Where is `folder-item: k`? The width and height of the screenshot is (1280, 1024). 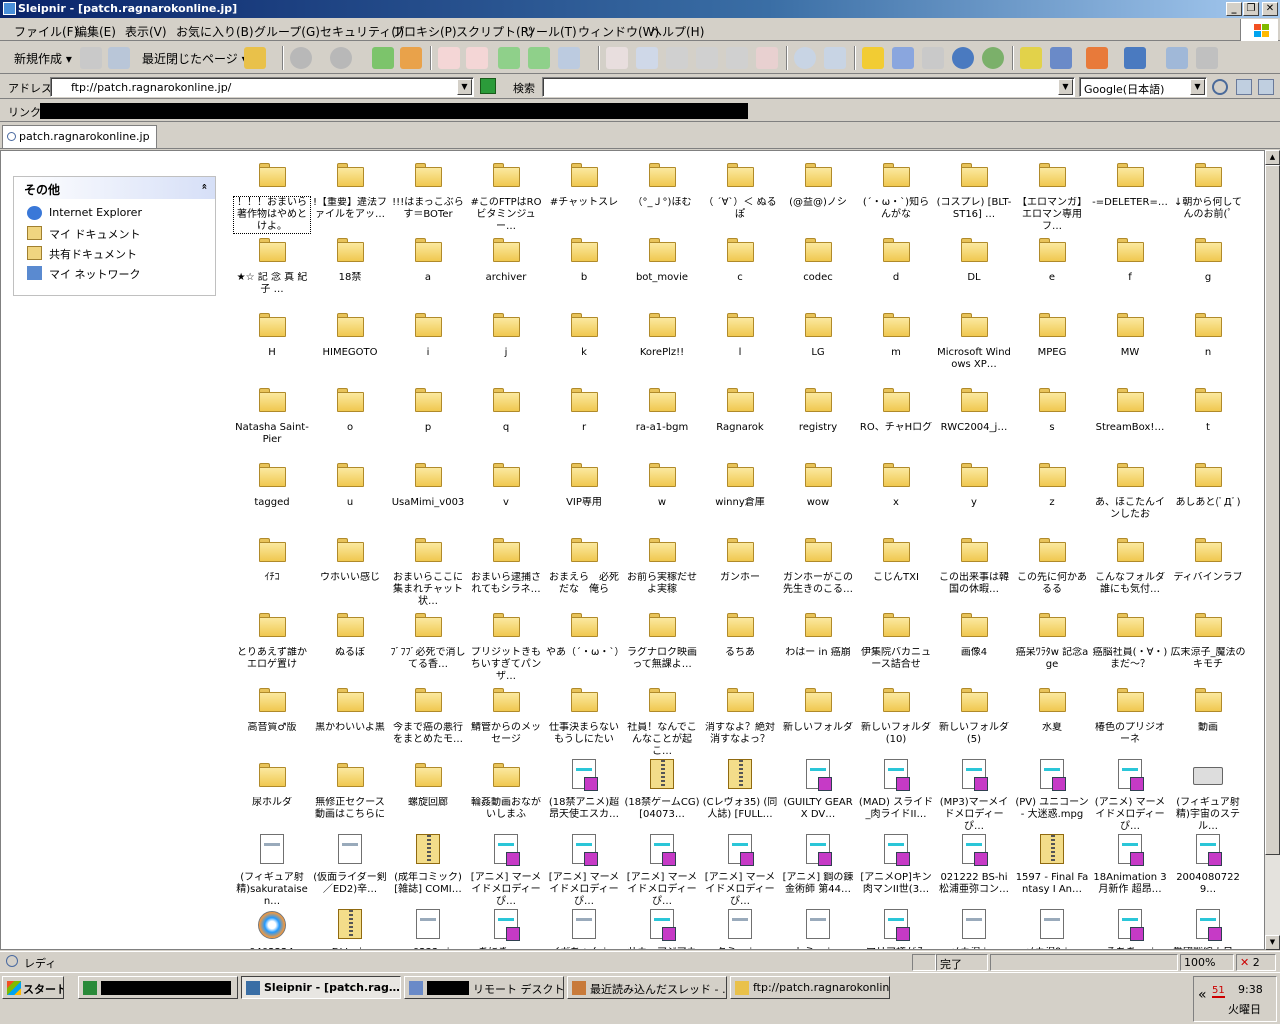 folder-item: k is located at coordinates (584, 344).